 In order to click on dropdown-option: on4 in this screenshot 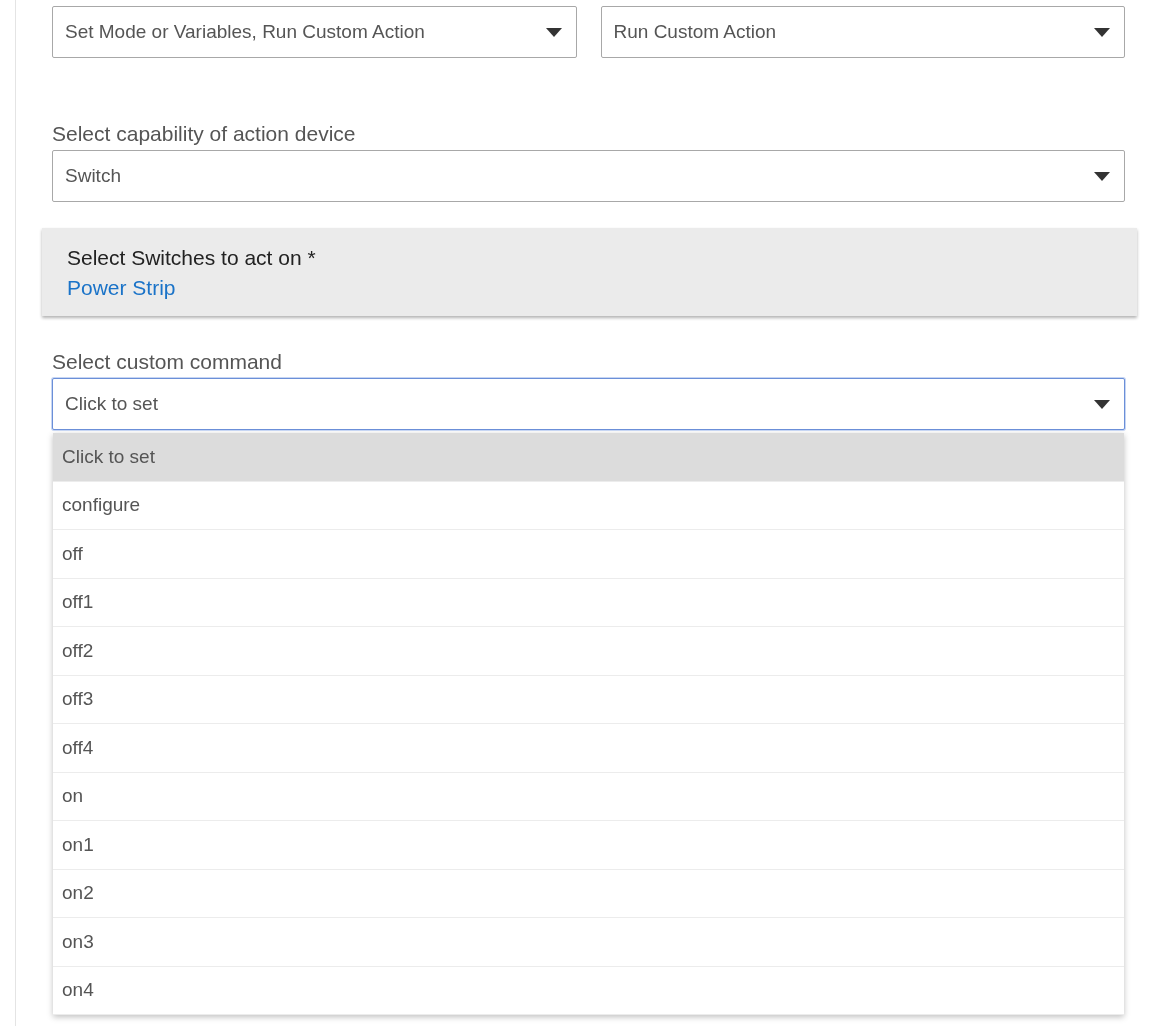, I will do `click(588, 990)`.